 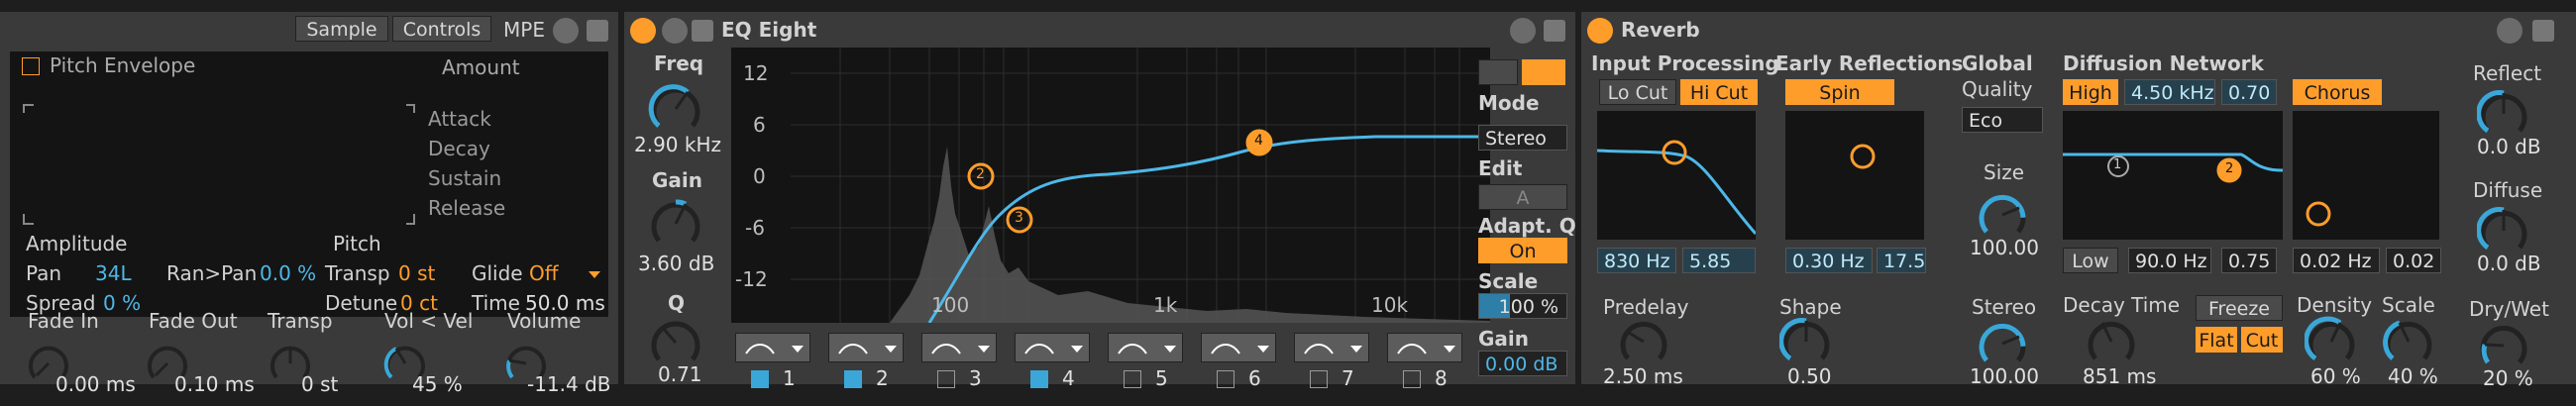 I want to click on save-icon, so click(x=597, y=31).